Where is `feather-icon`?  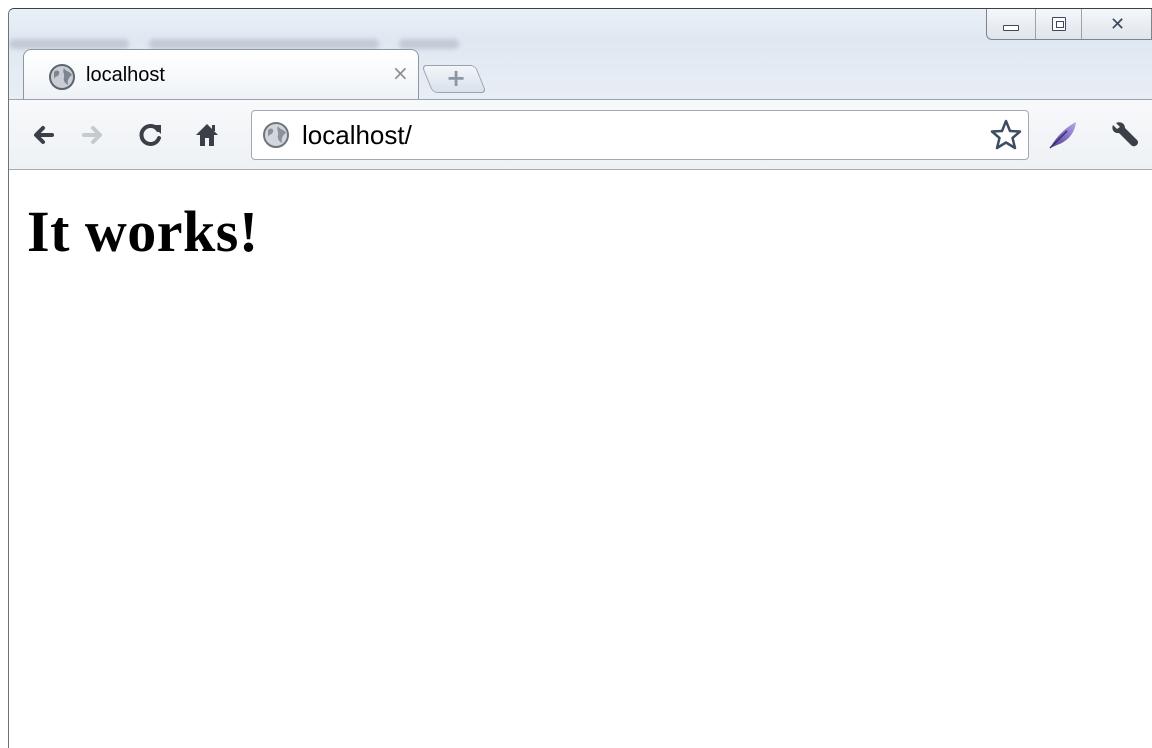 feather-icon is located at coordinates (1062, 135).